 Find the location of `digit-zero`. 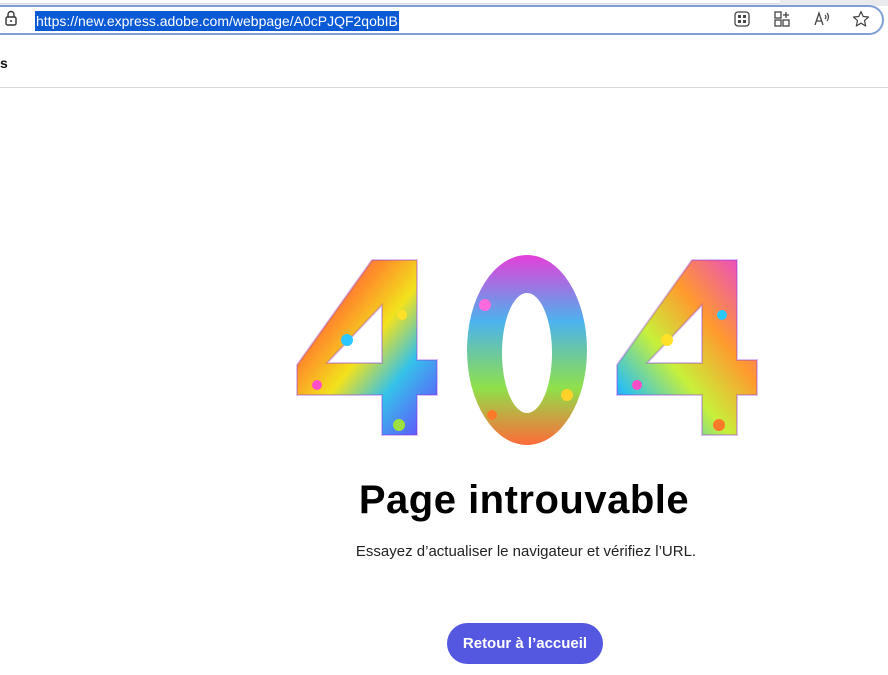

digit-zero is located at coordinates (527, 350).